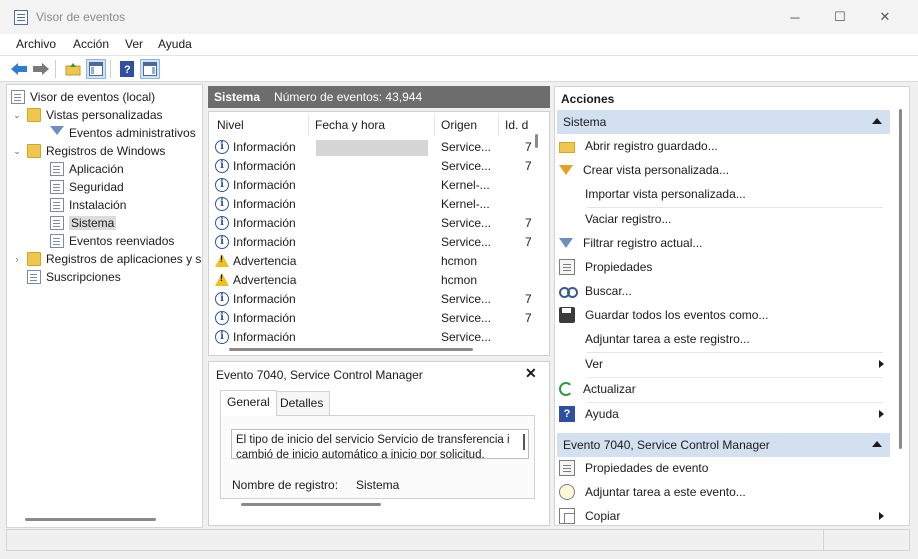  Describe the element at coordinates (459, 261) in the screenshot. I see `event-source: hcmon` at that location.